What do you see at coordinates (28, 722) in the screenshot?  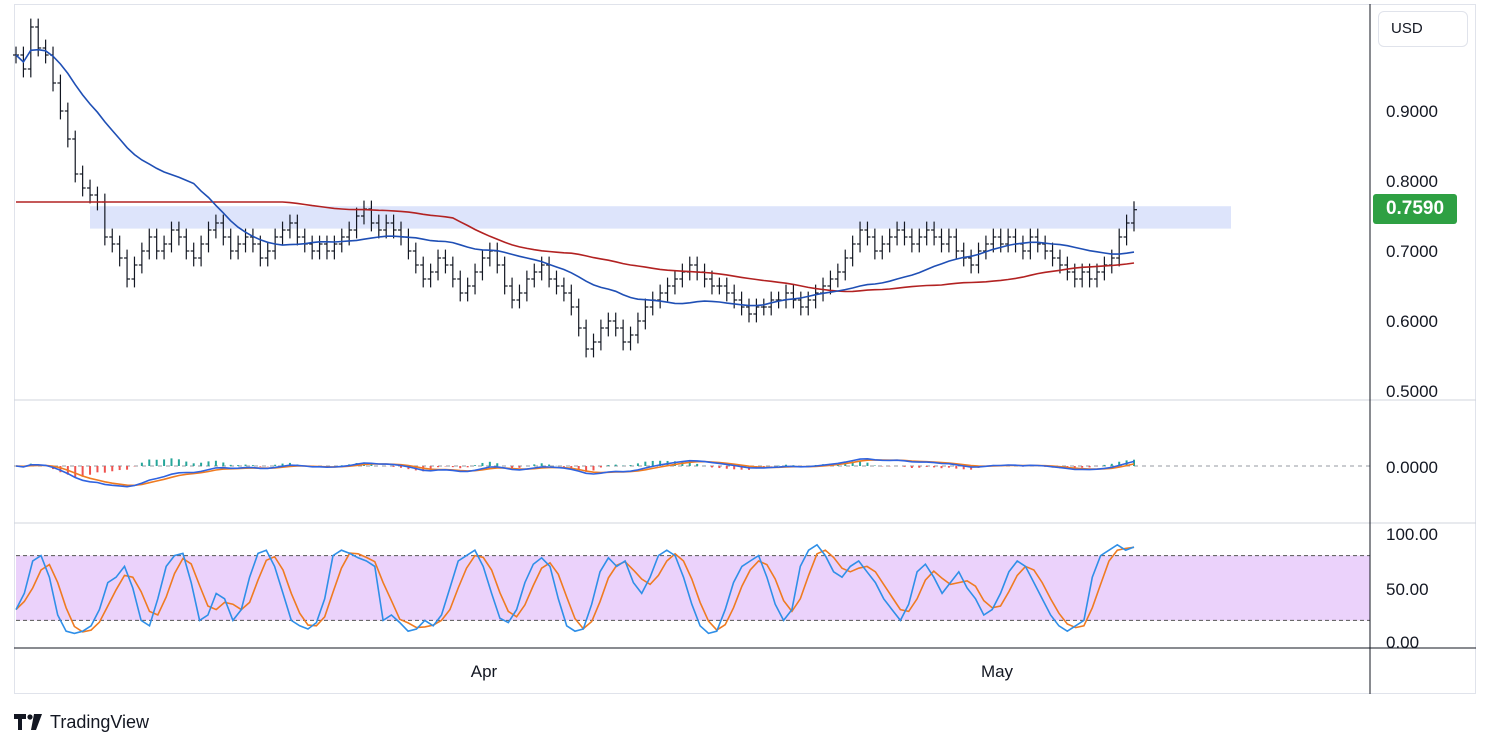 I see `tradingview-logo-icon` at bounding box center [28, 722].